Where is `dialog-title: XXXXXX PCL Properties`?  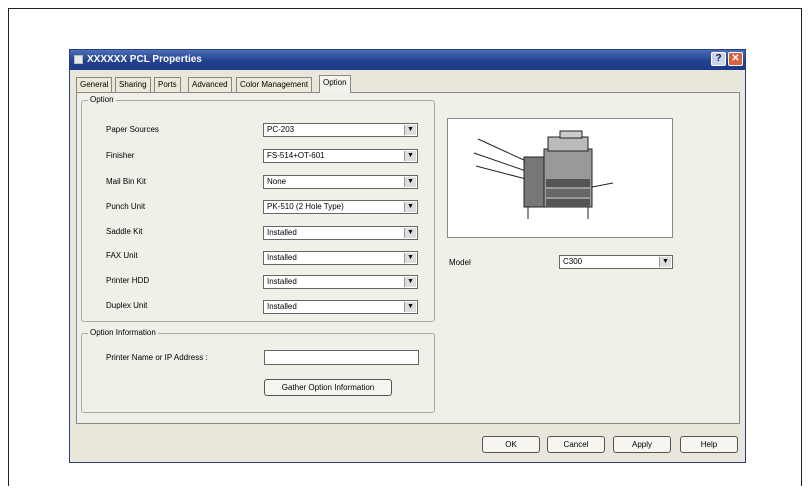
dialog-title: XXXXXX PCL Properties is located at coordinates (144, 59).